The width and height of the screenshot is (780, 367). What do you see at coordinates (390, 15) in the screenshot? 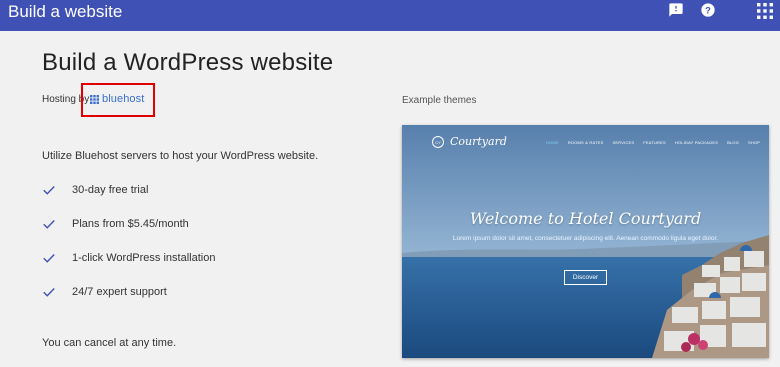
I see `top-app-bar: Build a website ?` at bounding box center [390, 15].